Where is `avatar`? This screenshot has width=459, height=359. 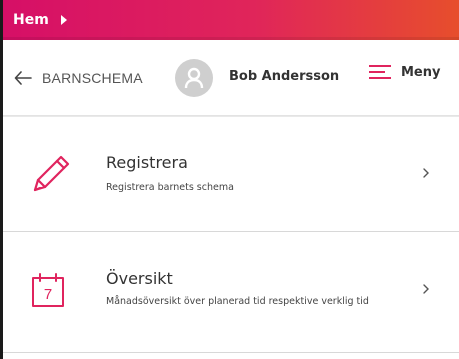 avatar is located at coordinates (194, 78).